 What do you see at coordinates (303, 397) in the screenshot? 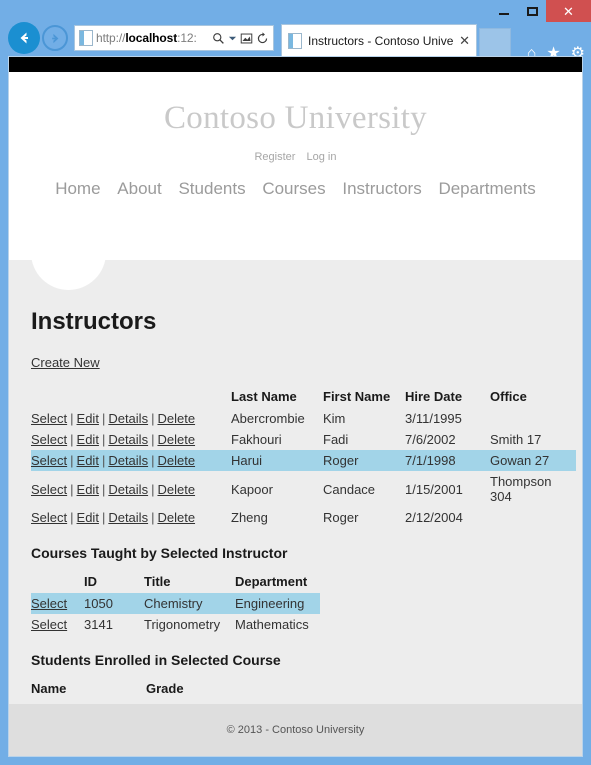
I see `table-header-row: Last Name First Name Hire Date Office` at bounding box center [303, 397].